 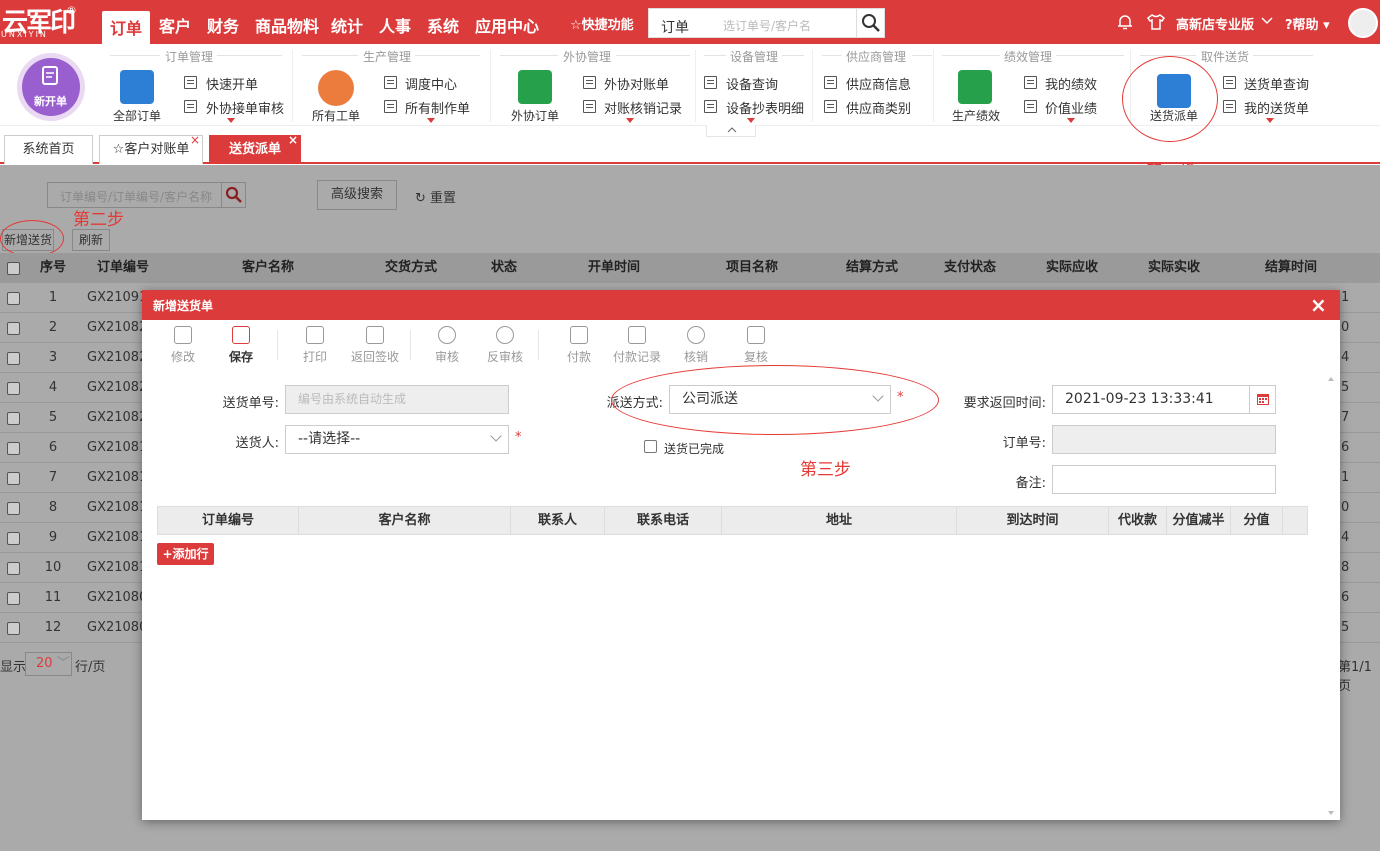 What do you see at coordinates (507, 22) in the screenshot?
I see `nav-item-app-center: 应用中心` at bounding box center [507, 22].